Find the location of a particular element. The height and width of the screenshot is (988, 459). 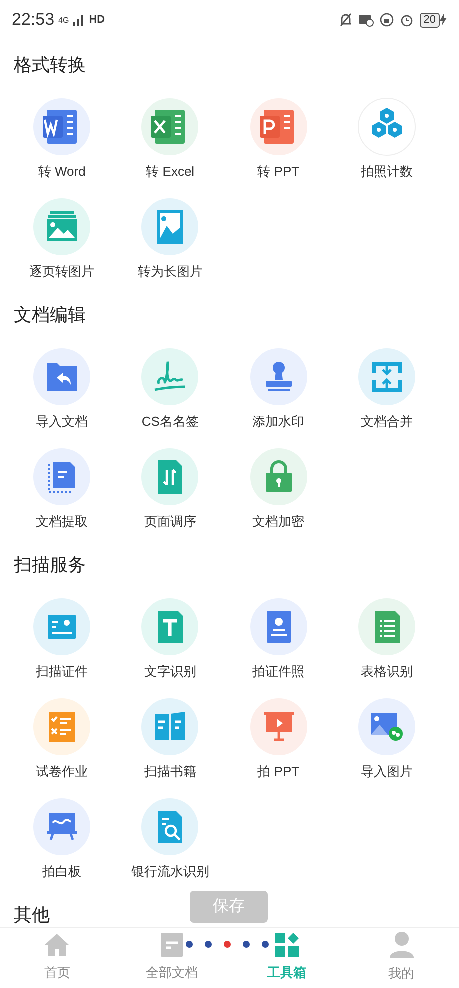

grid-tools-icon is located at coordinates (286, 945).